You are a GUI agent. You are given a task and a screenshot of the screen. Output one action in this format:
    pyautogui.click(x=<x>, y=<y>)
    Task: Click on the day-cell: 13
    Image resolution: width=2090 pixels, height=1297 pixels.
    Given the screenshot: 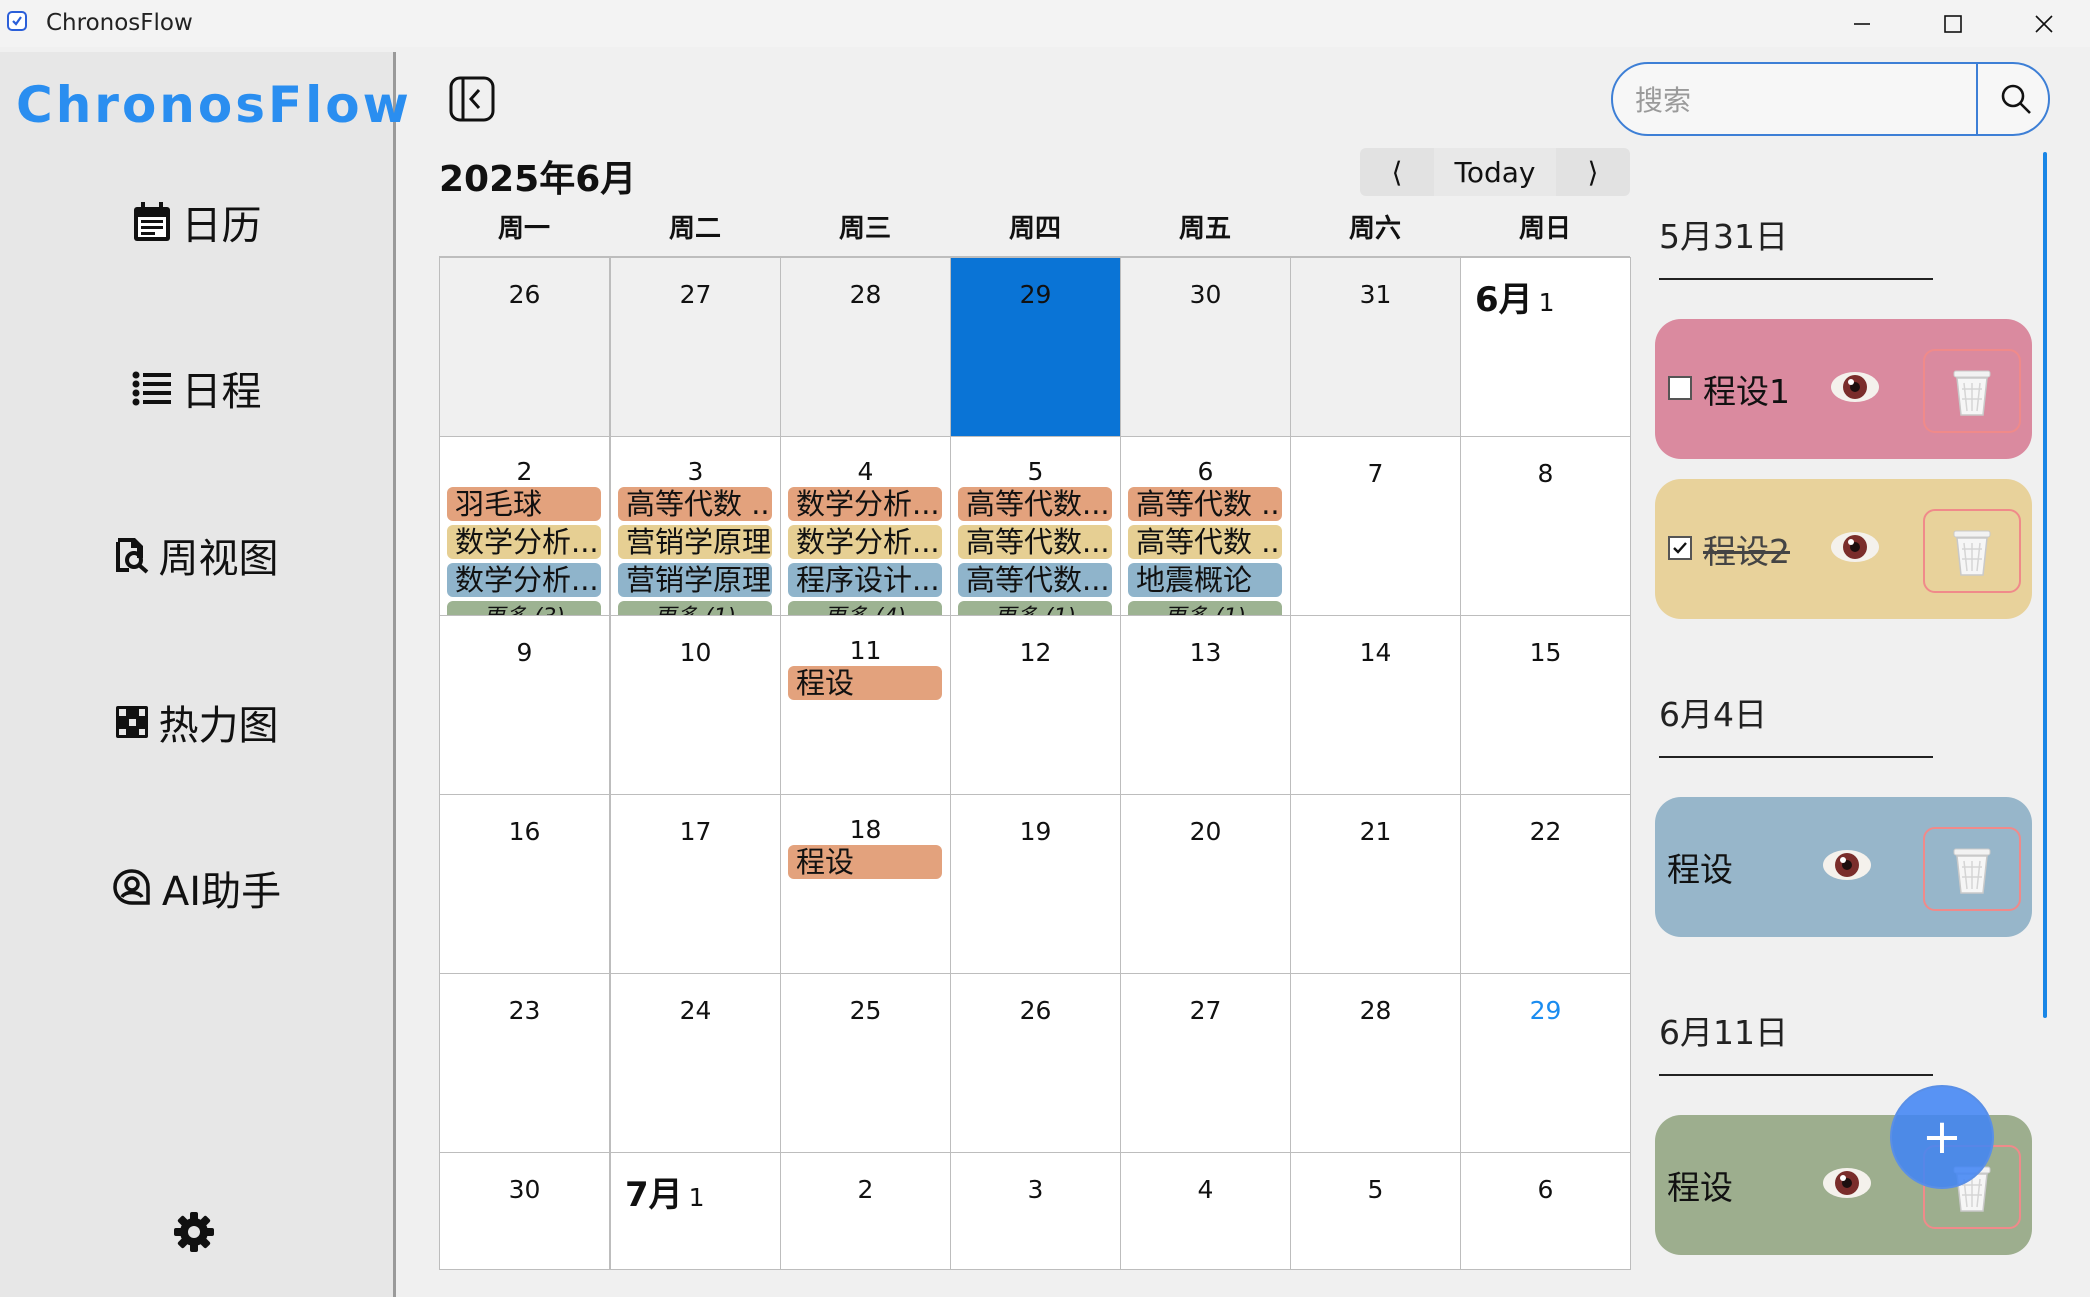 What is the action you would take?
    pyautogui.click(x=1205, y=705)
    